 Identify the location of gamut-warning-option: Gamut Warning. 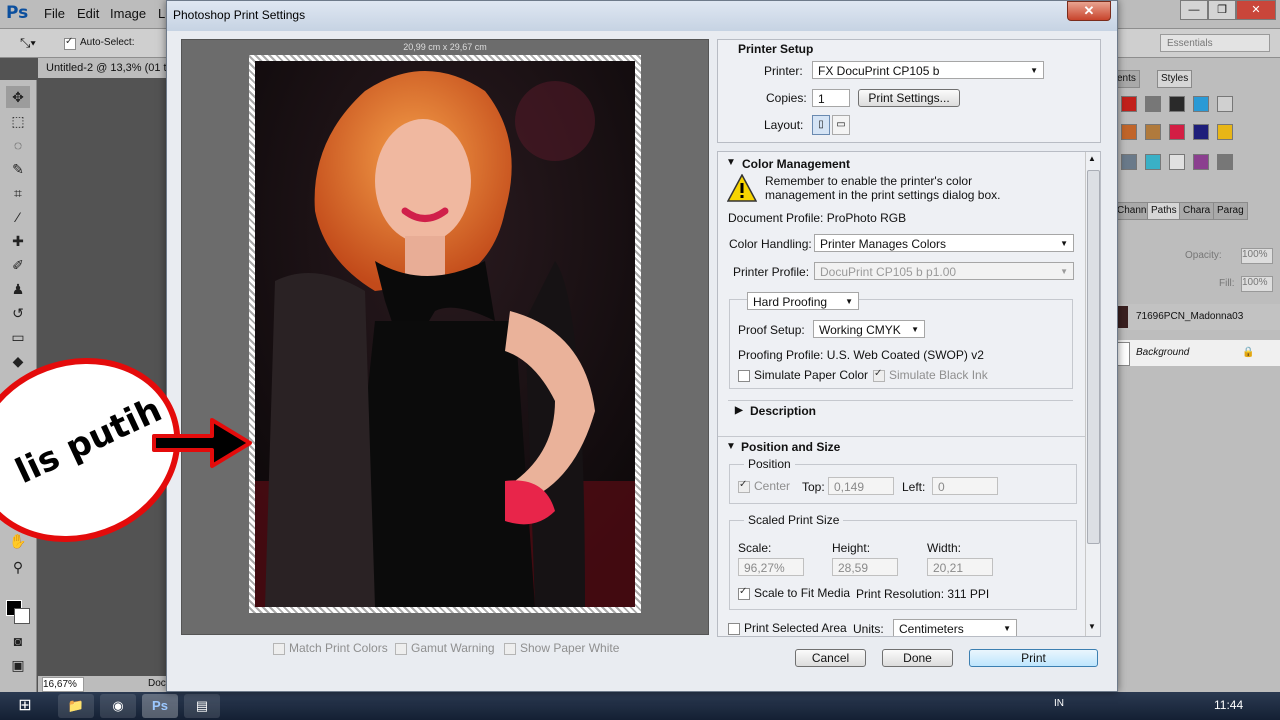
(445, 648).